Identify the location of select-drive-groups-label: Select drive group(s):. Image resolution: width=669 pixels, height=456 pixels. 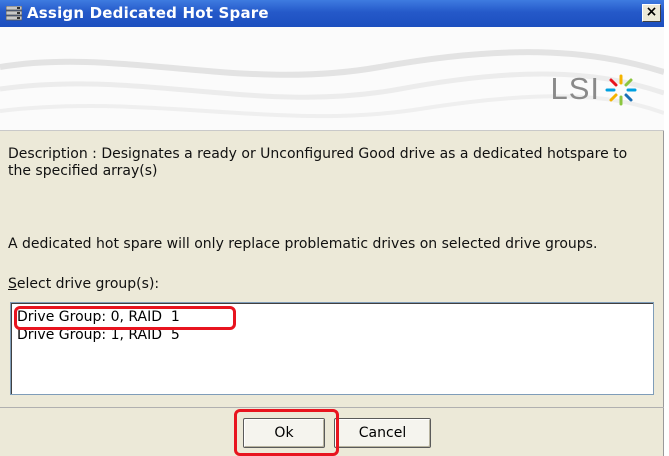
(83, 284).